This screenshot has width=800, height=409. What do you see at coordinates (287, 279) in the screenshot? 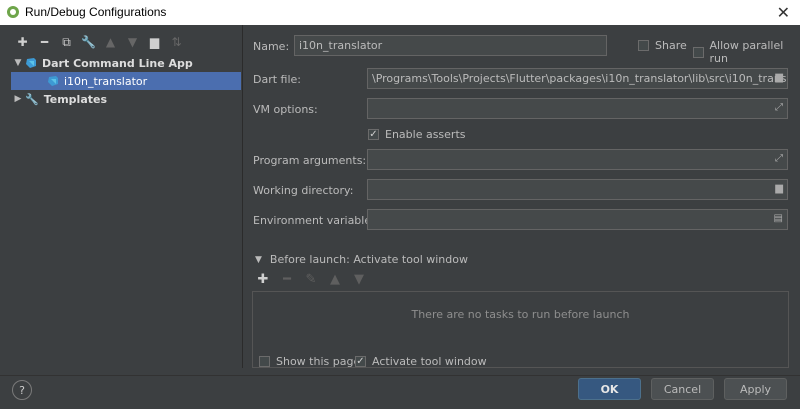
I see `remove-task-icon: ━` at bounding box center [287, 279].